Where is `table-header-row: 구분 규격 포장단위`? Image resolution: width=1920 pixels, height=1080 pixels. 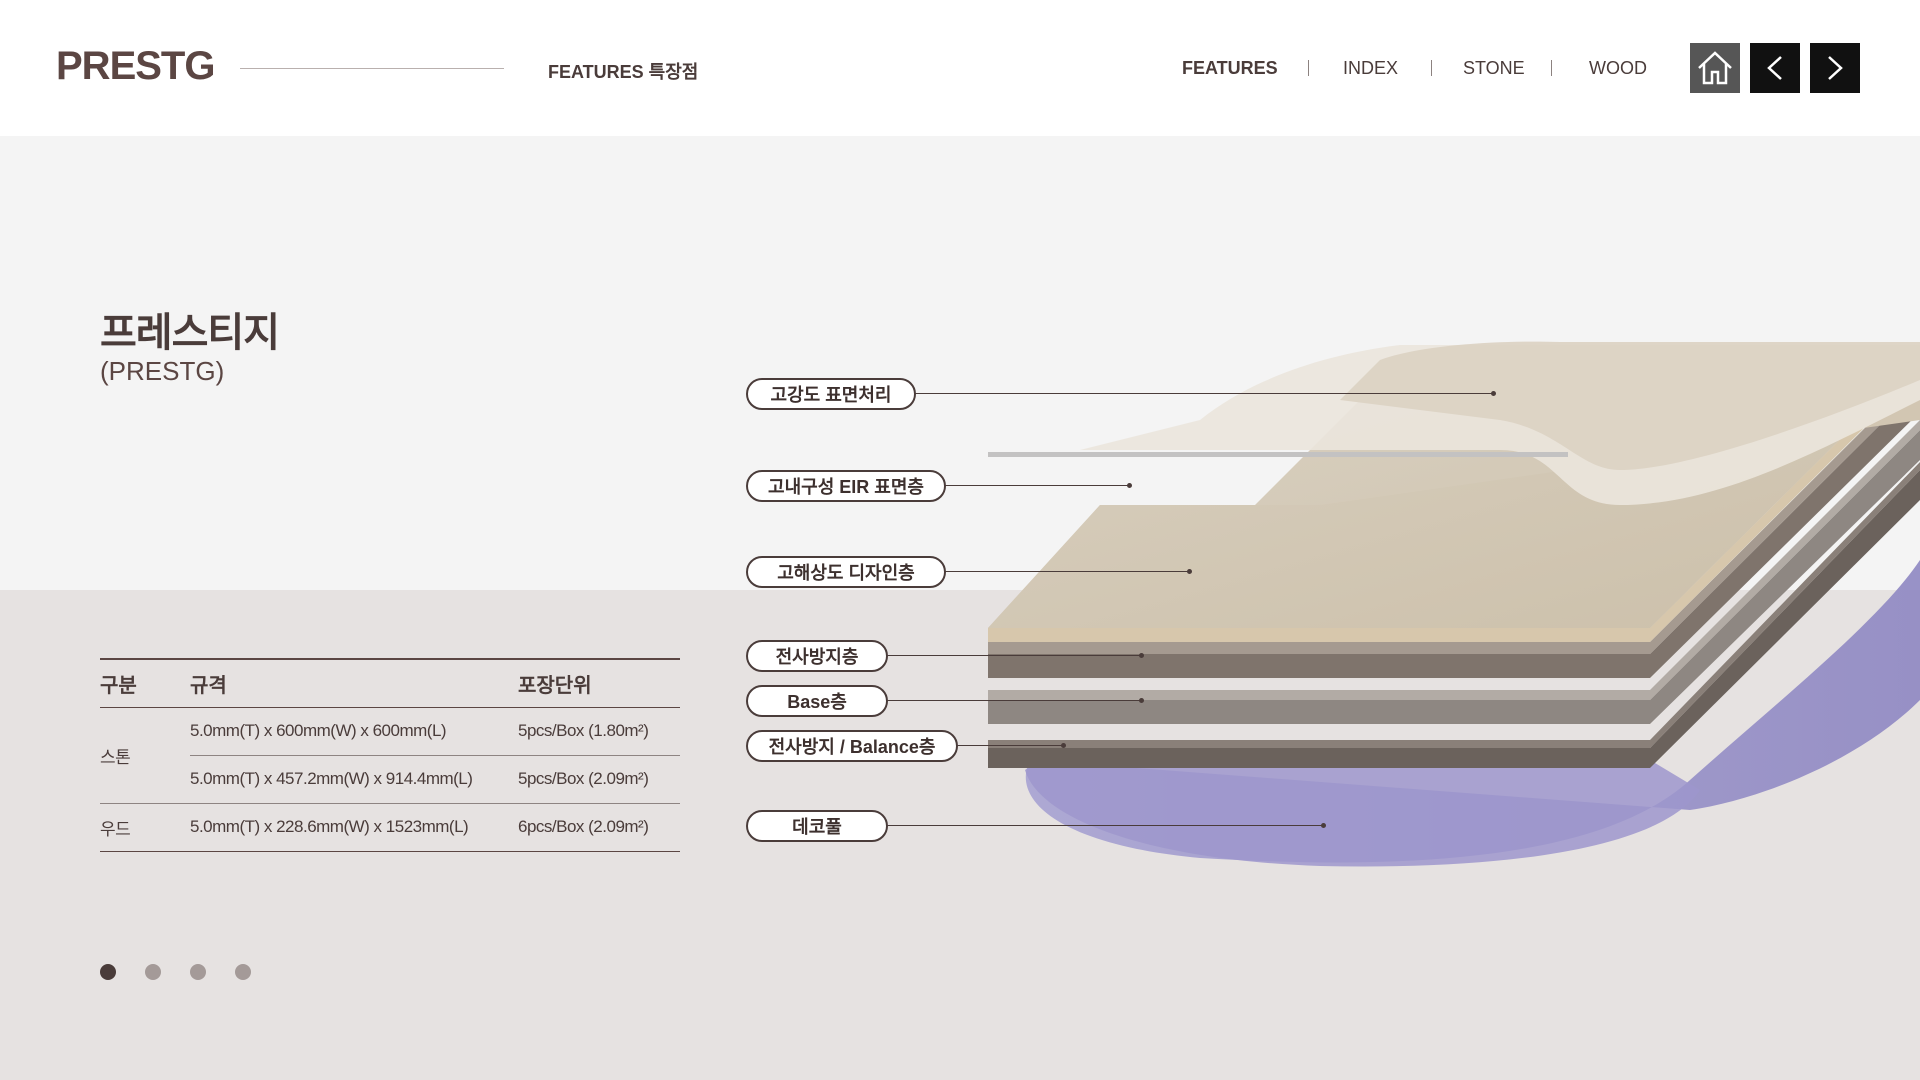
table-header-row: 구분 규격 포장단위 is located at coordinates (390, 683).